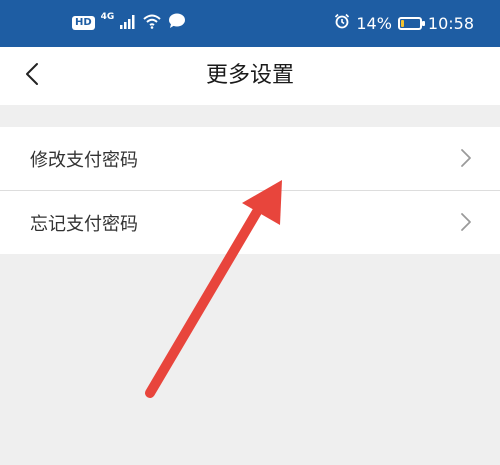  Describe the element at coordinates (411, 23) in the screenshot. I see `battery-icon: ⚡` at that location.